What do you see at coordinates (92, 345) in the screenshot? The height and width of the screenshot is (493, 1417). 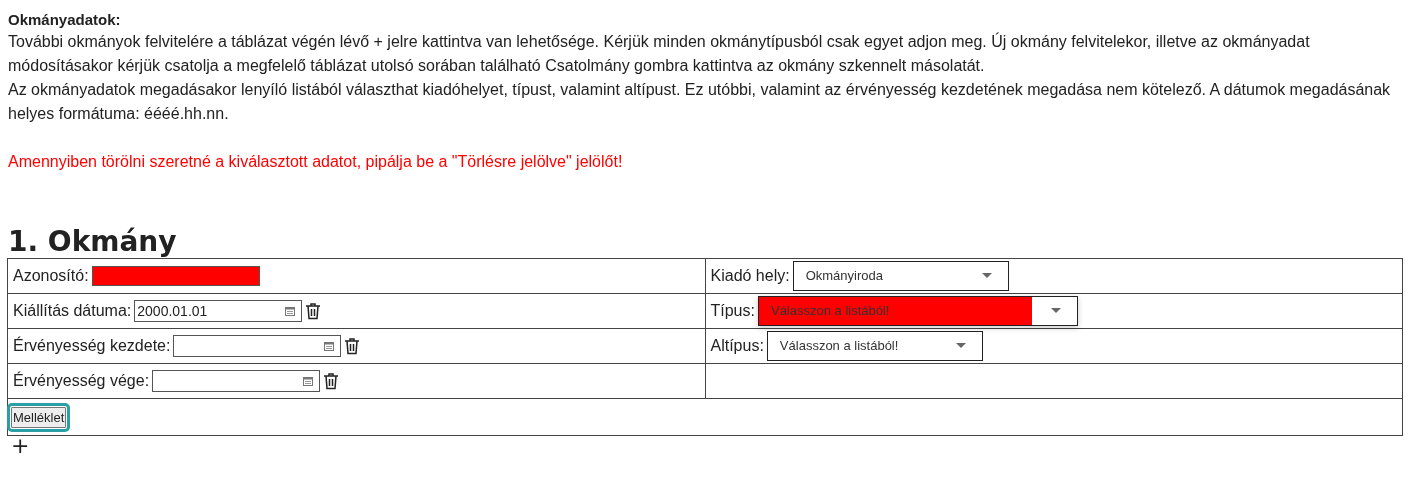 I see `field-label: Érvényesség kezdete:` at bounding box center [92, 345].